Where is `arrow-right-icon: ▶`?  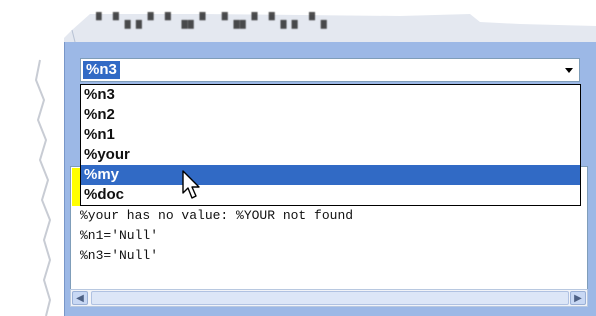
arrow-right-icon: ▶ is located at coordinates (578, 298).